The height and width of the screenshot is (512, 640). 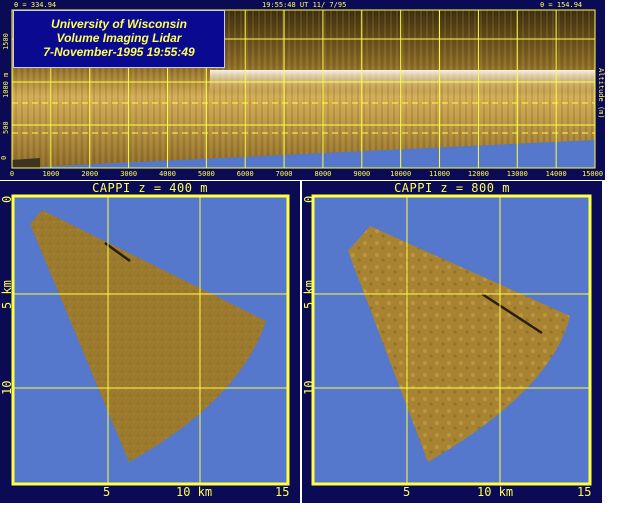 What do you see at coordinates (90, 174) in the screenshot?
I see `rhi-xtick-label: 2000` at bounding box center [90, 174].